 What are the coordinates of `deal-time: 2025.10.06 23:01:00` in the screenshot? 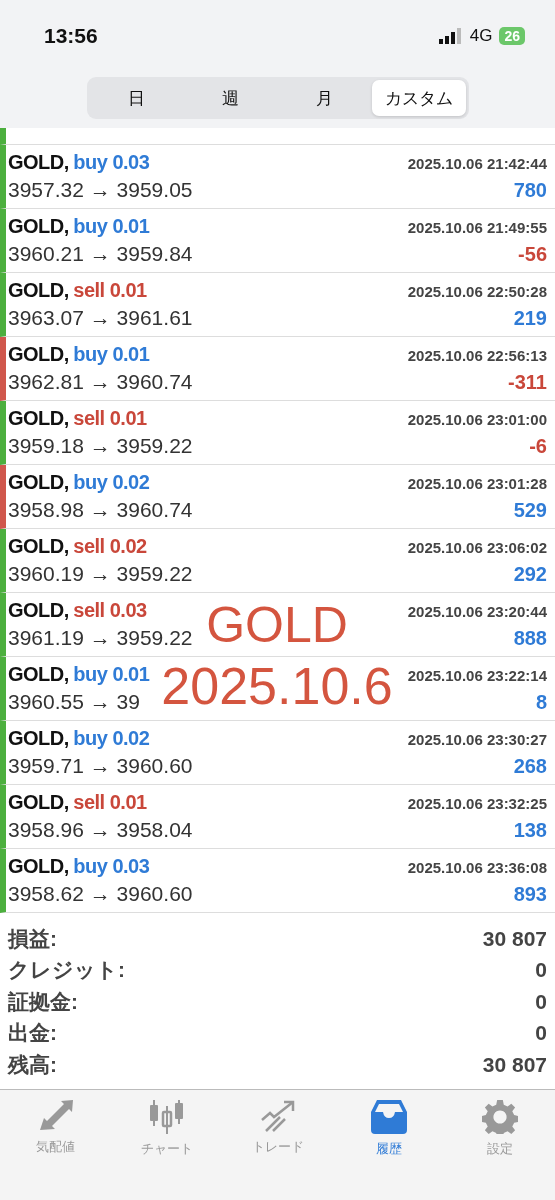 It's located at (477, 419).